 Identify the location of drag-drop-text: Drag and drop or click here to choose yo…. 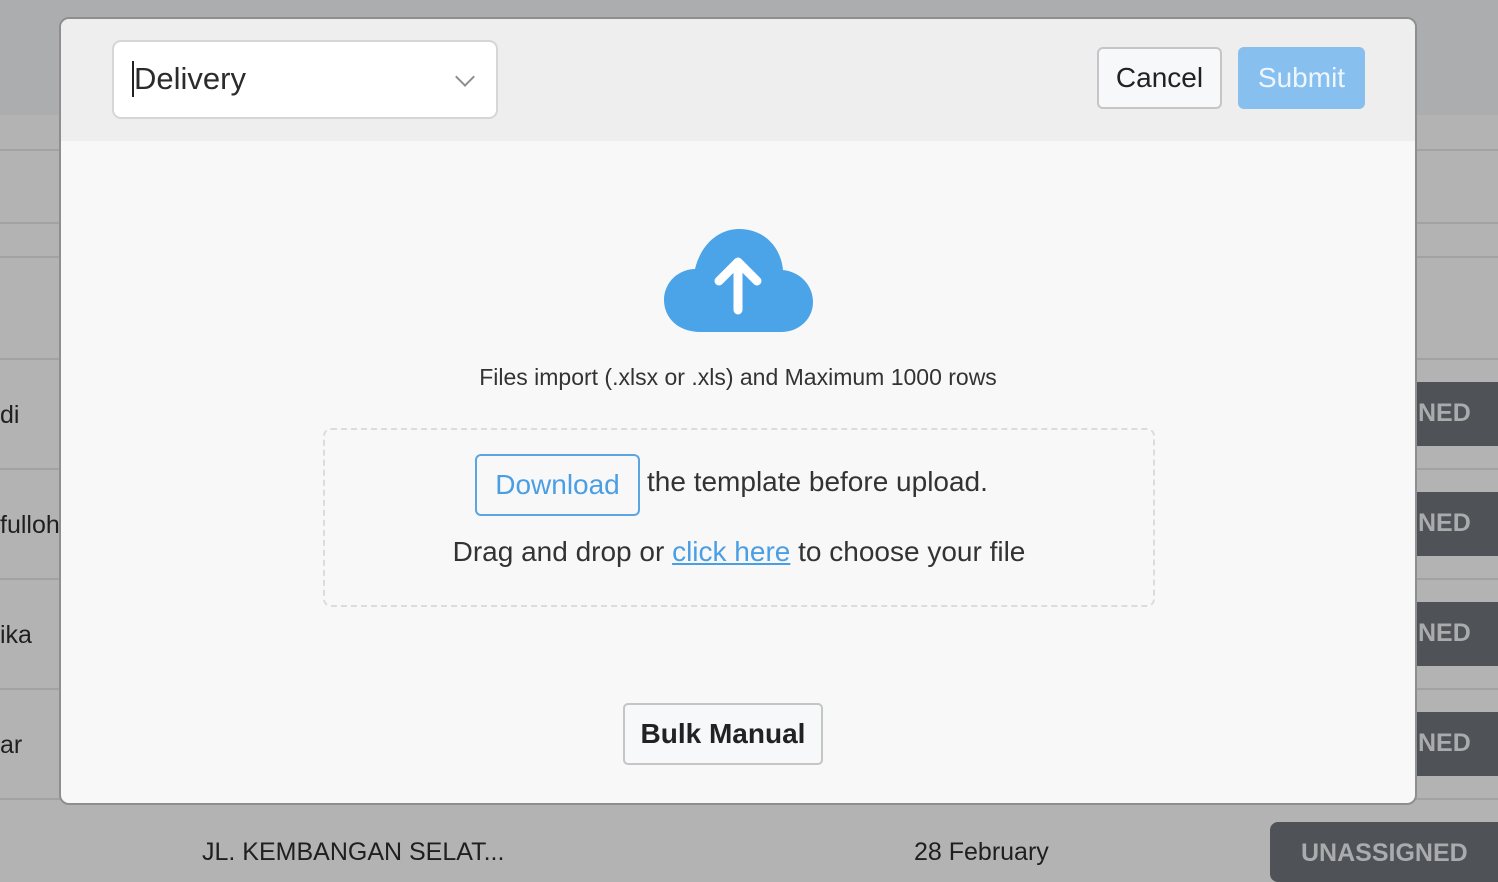
(739, 552).